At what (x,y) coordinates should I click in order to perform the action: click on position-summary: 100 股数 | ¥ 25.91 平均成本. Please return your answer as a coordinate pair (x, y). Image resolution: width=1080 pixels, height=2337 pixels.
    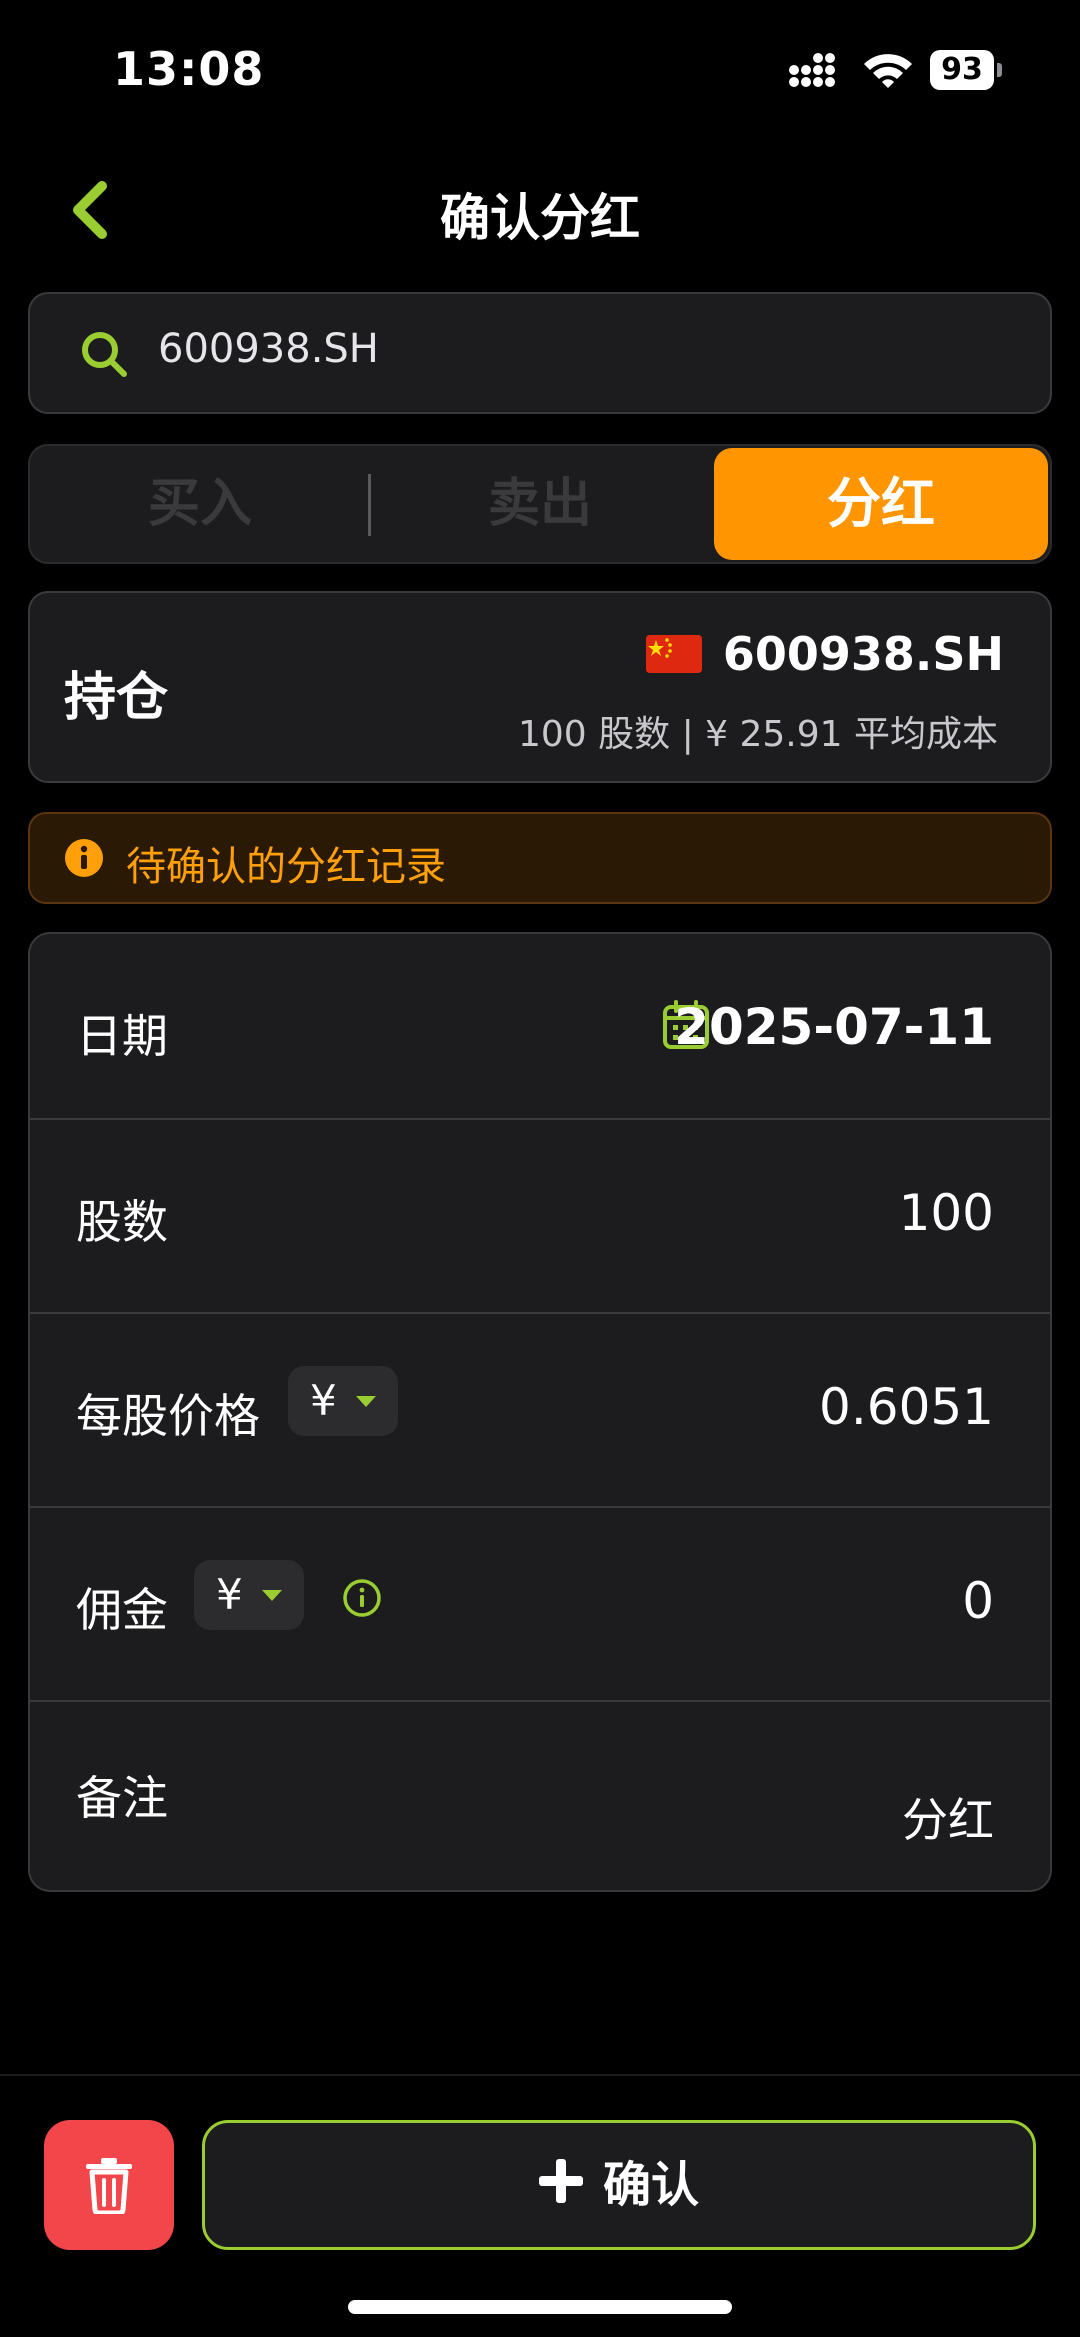
    Looking at the image, I should click on (757, 734).